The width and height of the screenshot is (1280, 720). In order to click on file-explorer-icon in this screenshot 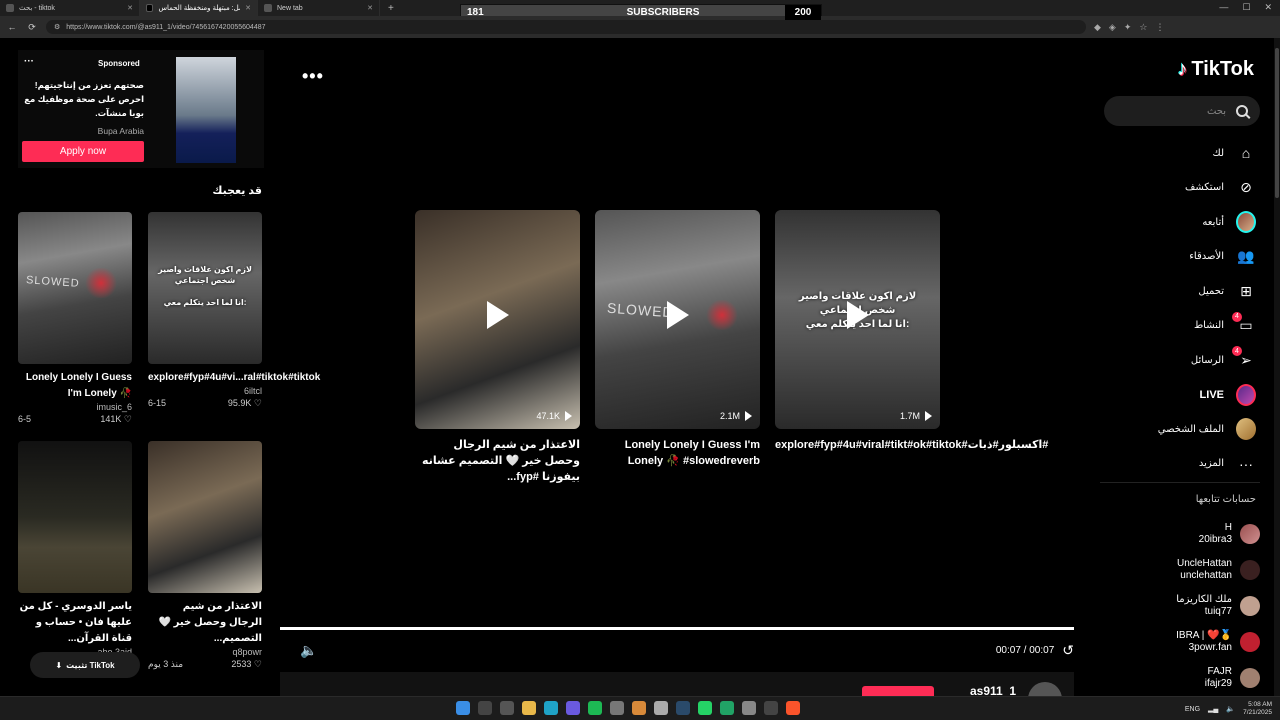, I will do `click(529, 708)`.